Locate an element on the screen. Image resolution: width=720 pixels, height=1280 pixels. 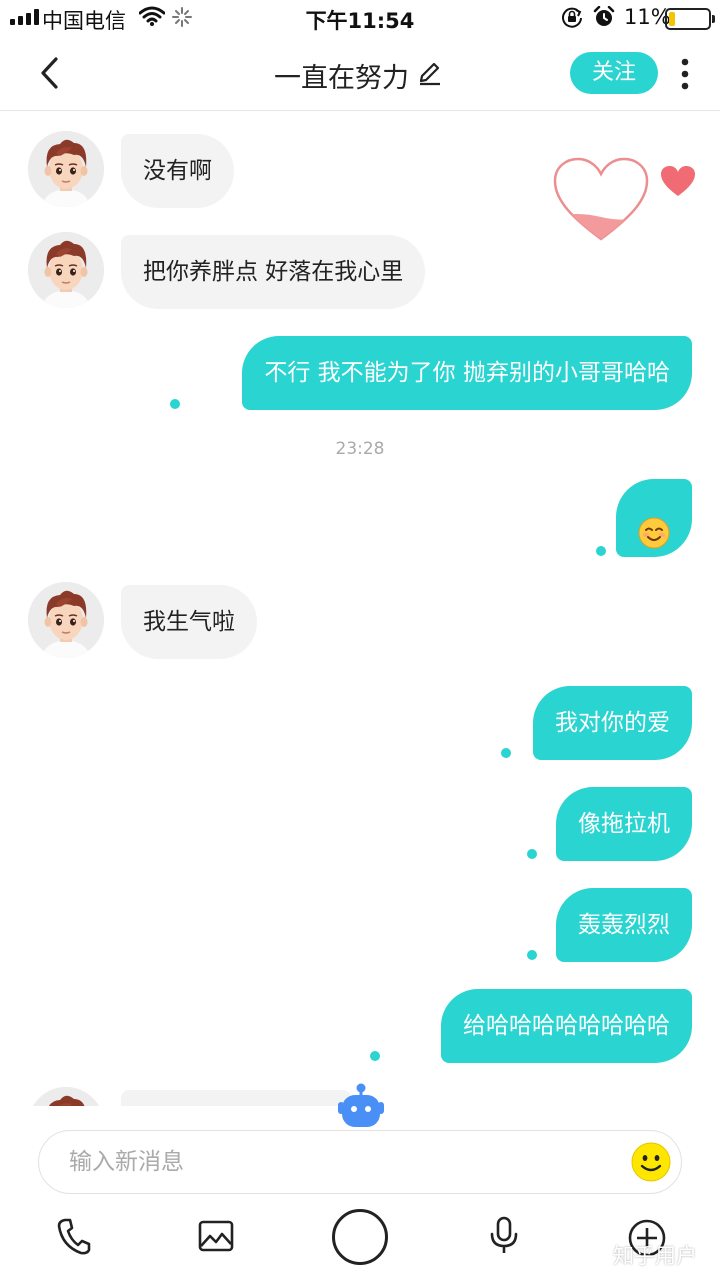
watermark: 知乎用户 is located at coordinates (655, 1256).